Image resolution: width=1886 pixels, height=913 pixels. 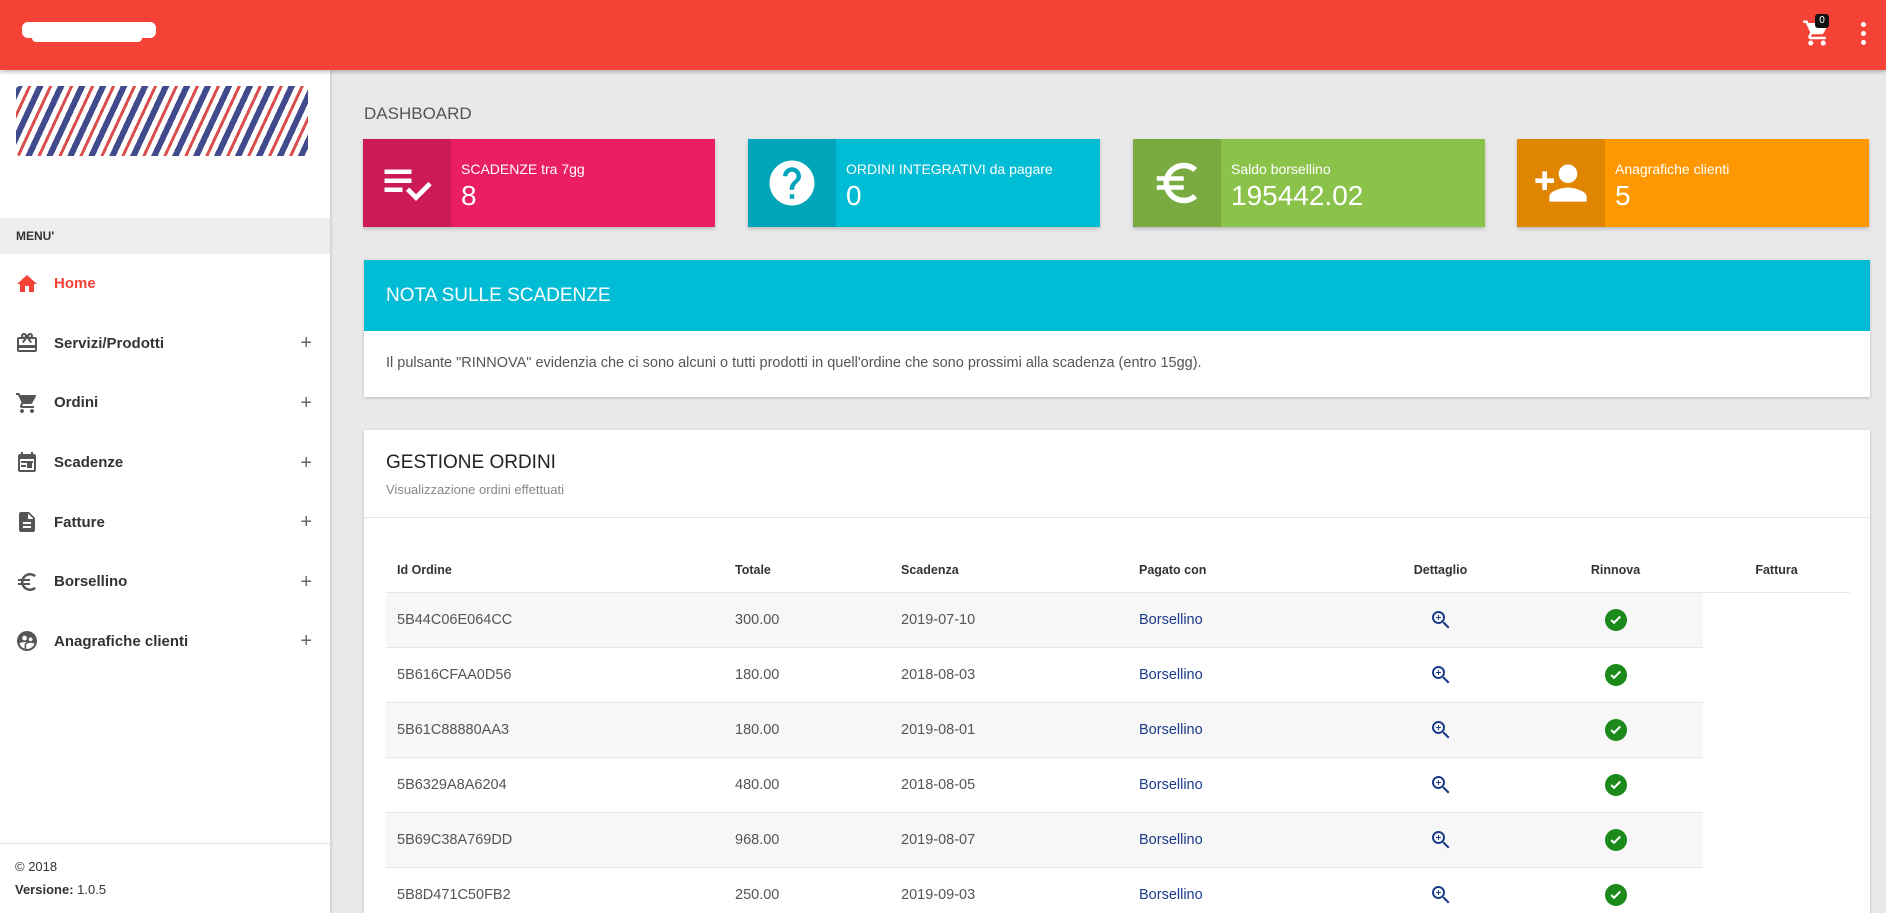 I want to click on column-header-pagato-con: Pagato con, so click(x=1240, y=570).